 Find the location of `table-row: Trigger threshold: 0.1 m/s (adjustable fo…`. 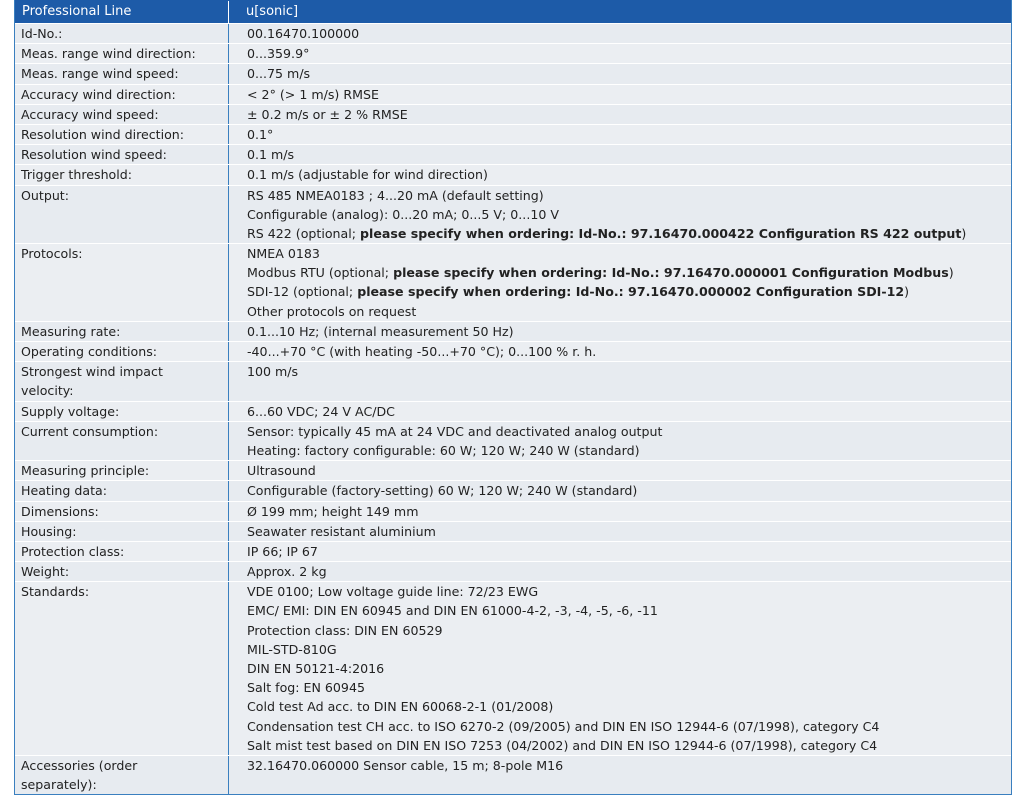

table-row: Trigger threshold: 0.1 m/s (adjustable fo… is located at coordinates (513, 174).